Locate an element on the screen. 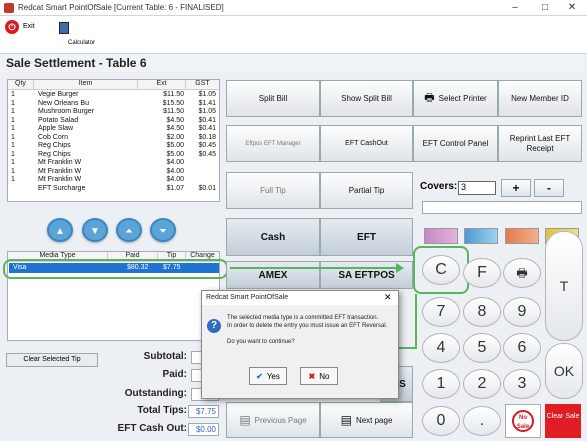 This screenshot has width=587, height=441. clear-selected-tip-button: Clear Selected Tip is located at coordinates (52, 360).